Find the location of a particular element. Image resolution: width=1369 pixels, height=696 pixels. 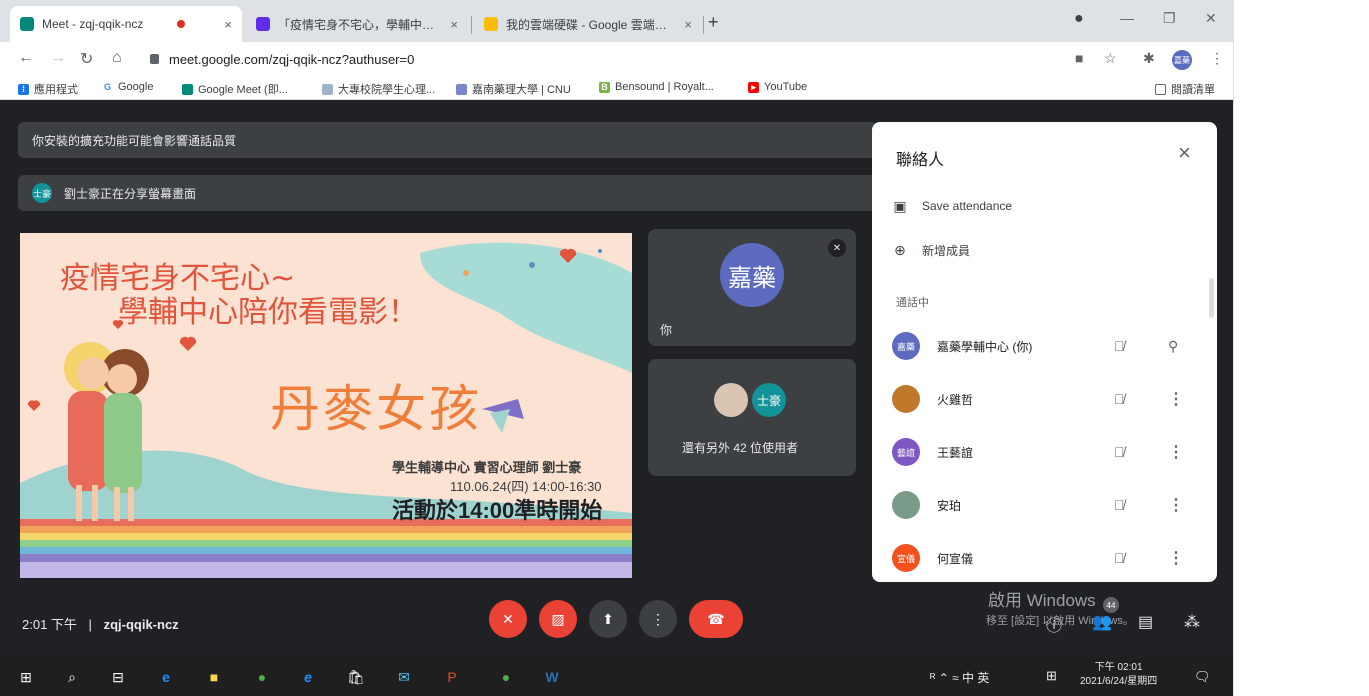

extensions-icon: ✱ is located at coordinates (1149, 58).